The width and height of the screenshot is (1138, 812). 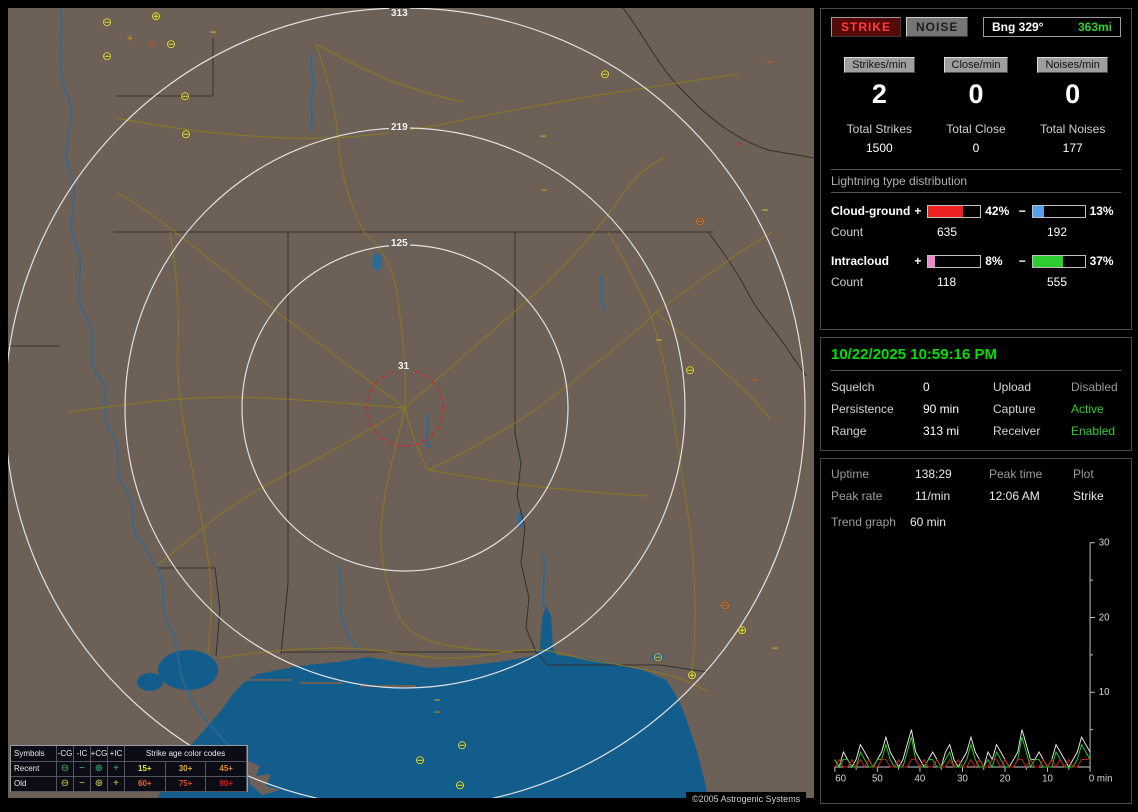 What do you see at coordinates (927, 522) in the screenshot?
I see `trend-graph-duration: 60 min` at bounding box center [927, 522].